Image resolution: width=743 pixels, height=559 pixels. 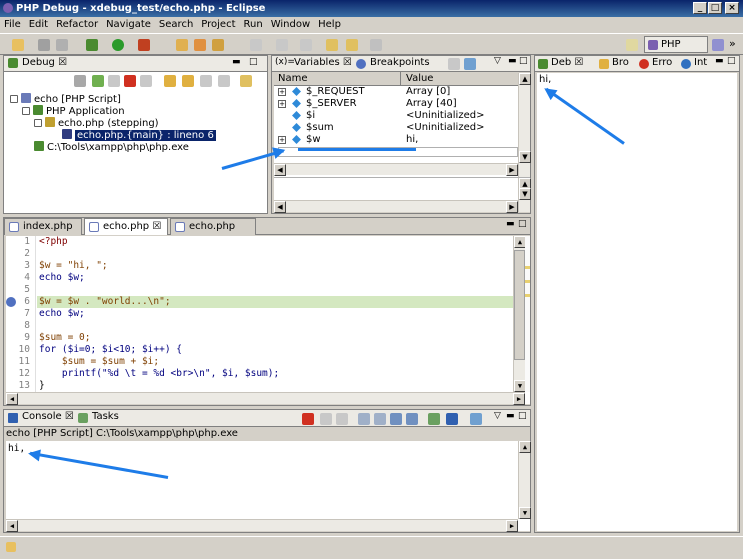 What do you see at coordinates (452, 419) in the screenshot?
I see `display-console-icon` at bounding box center [452, 419].